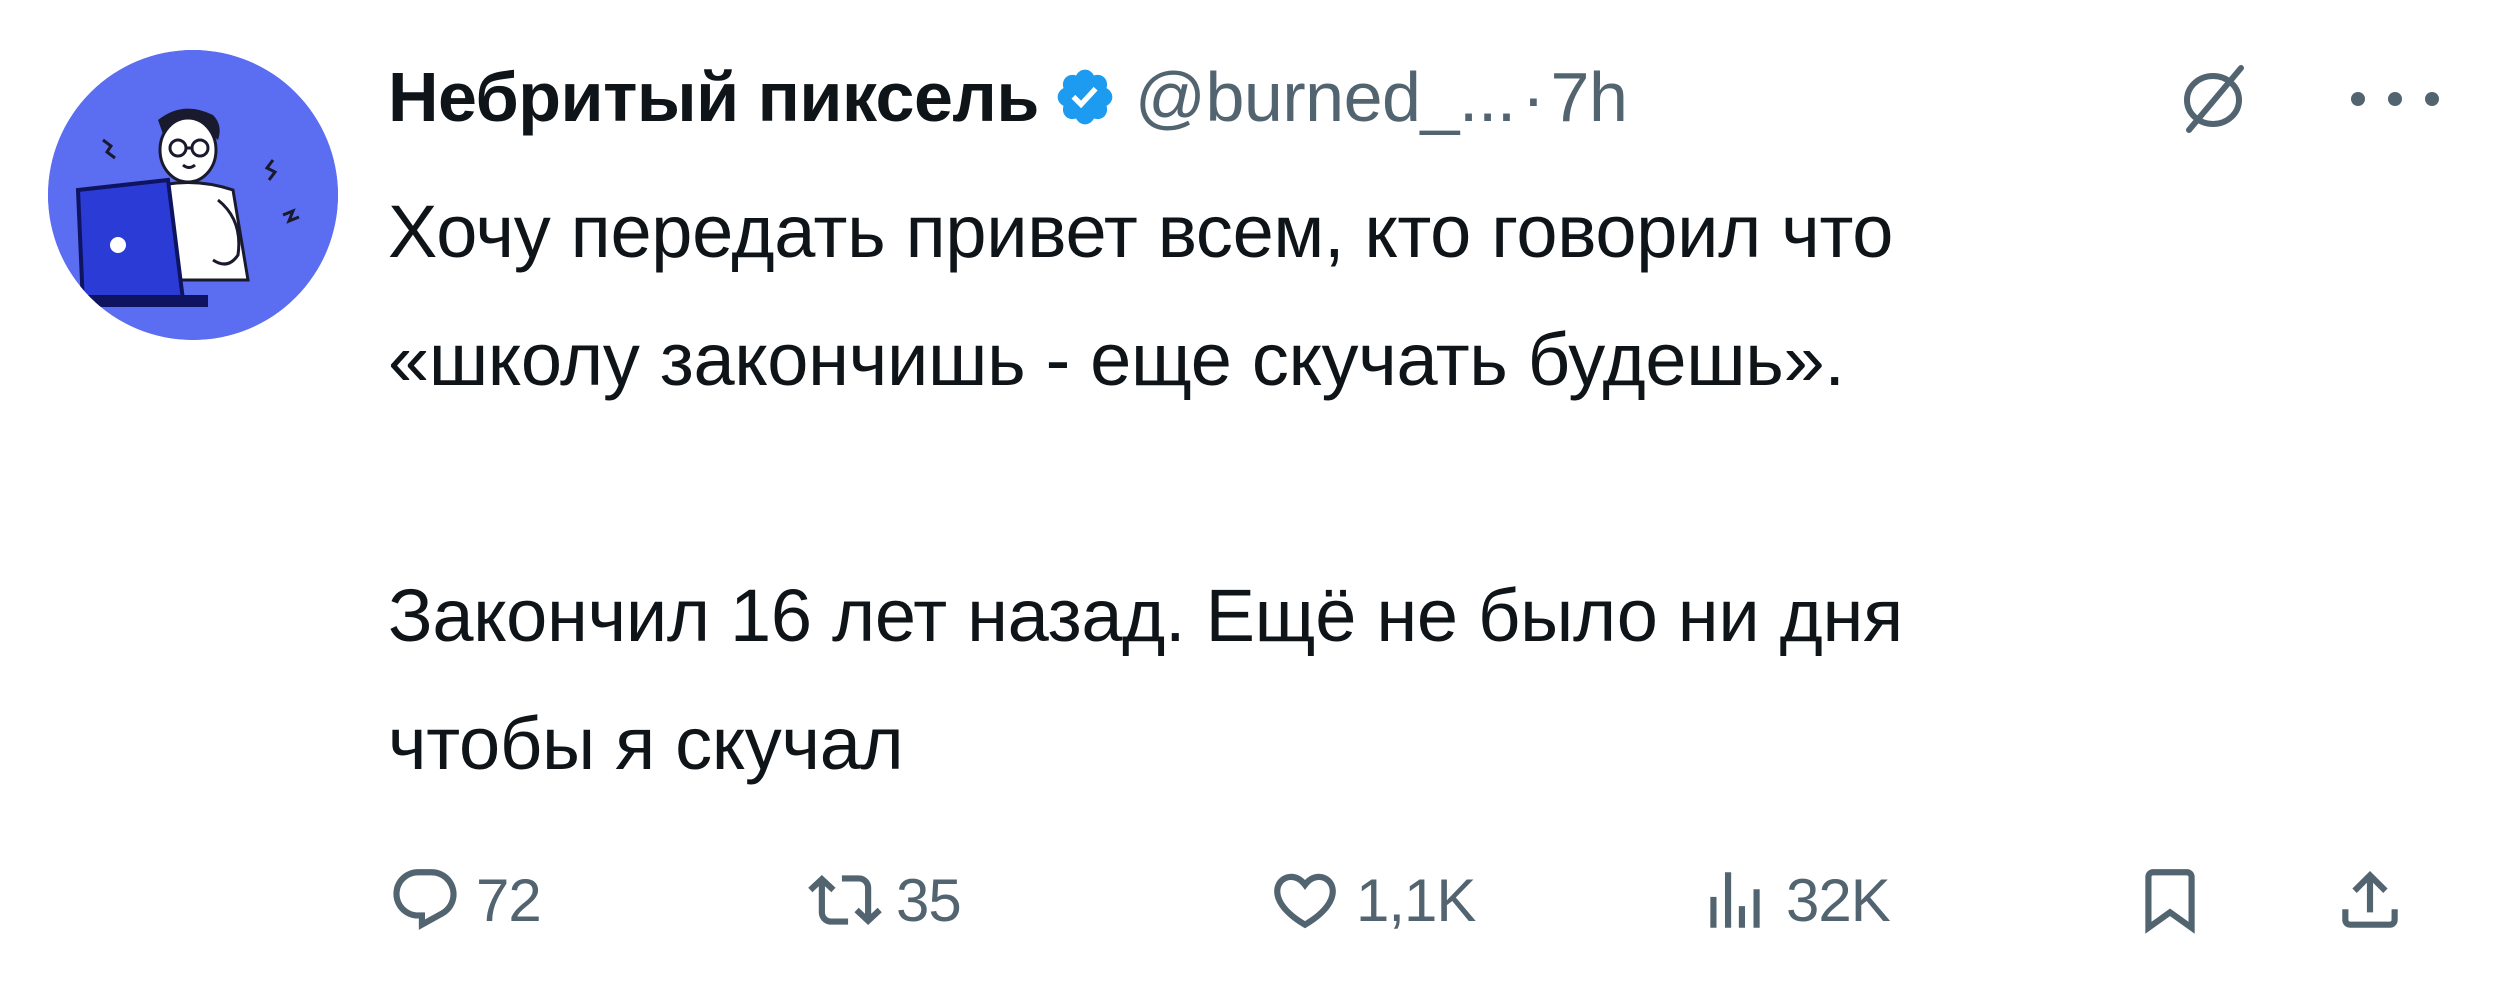 Image resolution: width=2508 pixels, height=1002 pixels. What do you see at coordinates (1085, 97) in the screenshot?
I see `verified-badge-icon` at bounding box center [1085, 97].